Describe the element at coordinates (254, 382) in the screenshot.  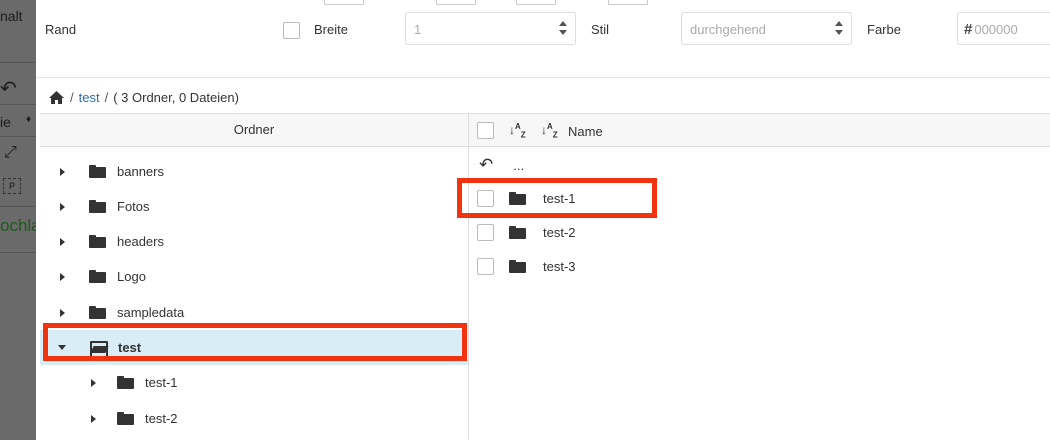
I see `tree-item-test-1: test-1` at that location.